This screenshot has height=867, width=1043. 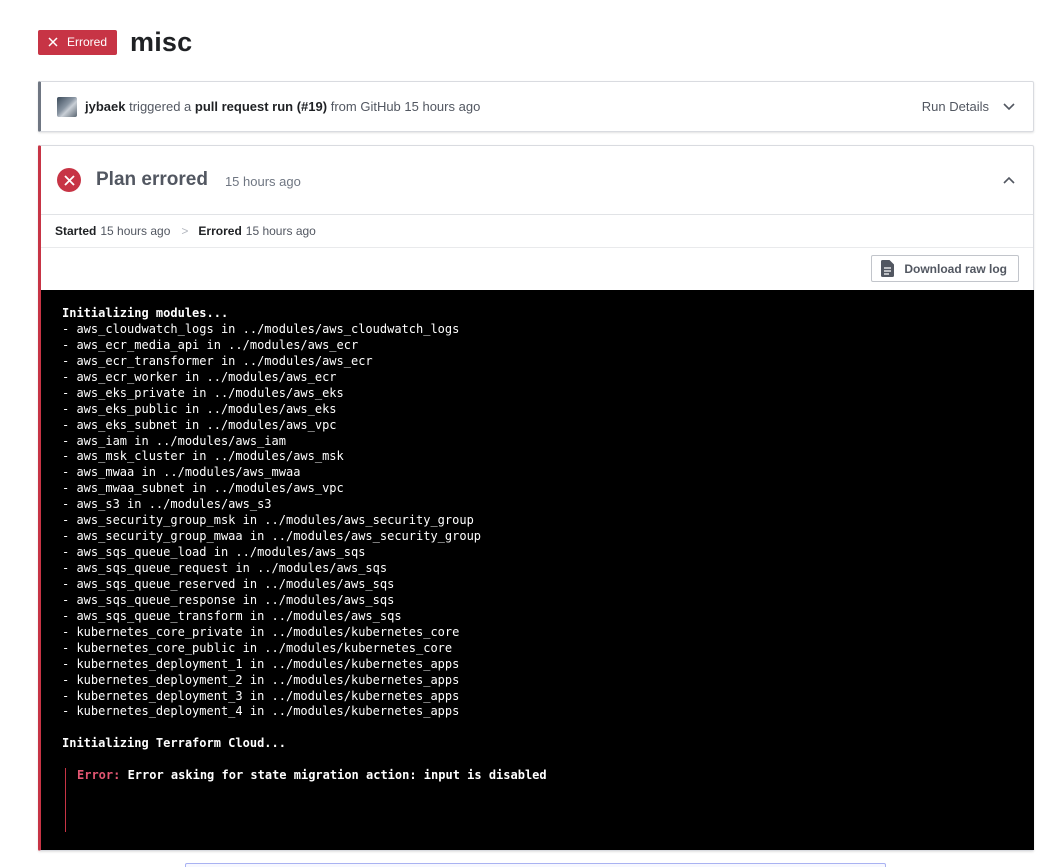 What do you see at coordinates (280, 231) in the screenshot?
I see `errored-time: 15 hours ago` at bounding box center [280, 231].